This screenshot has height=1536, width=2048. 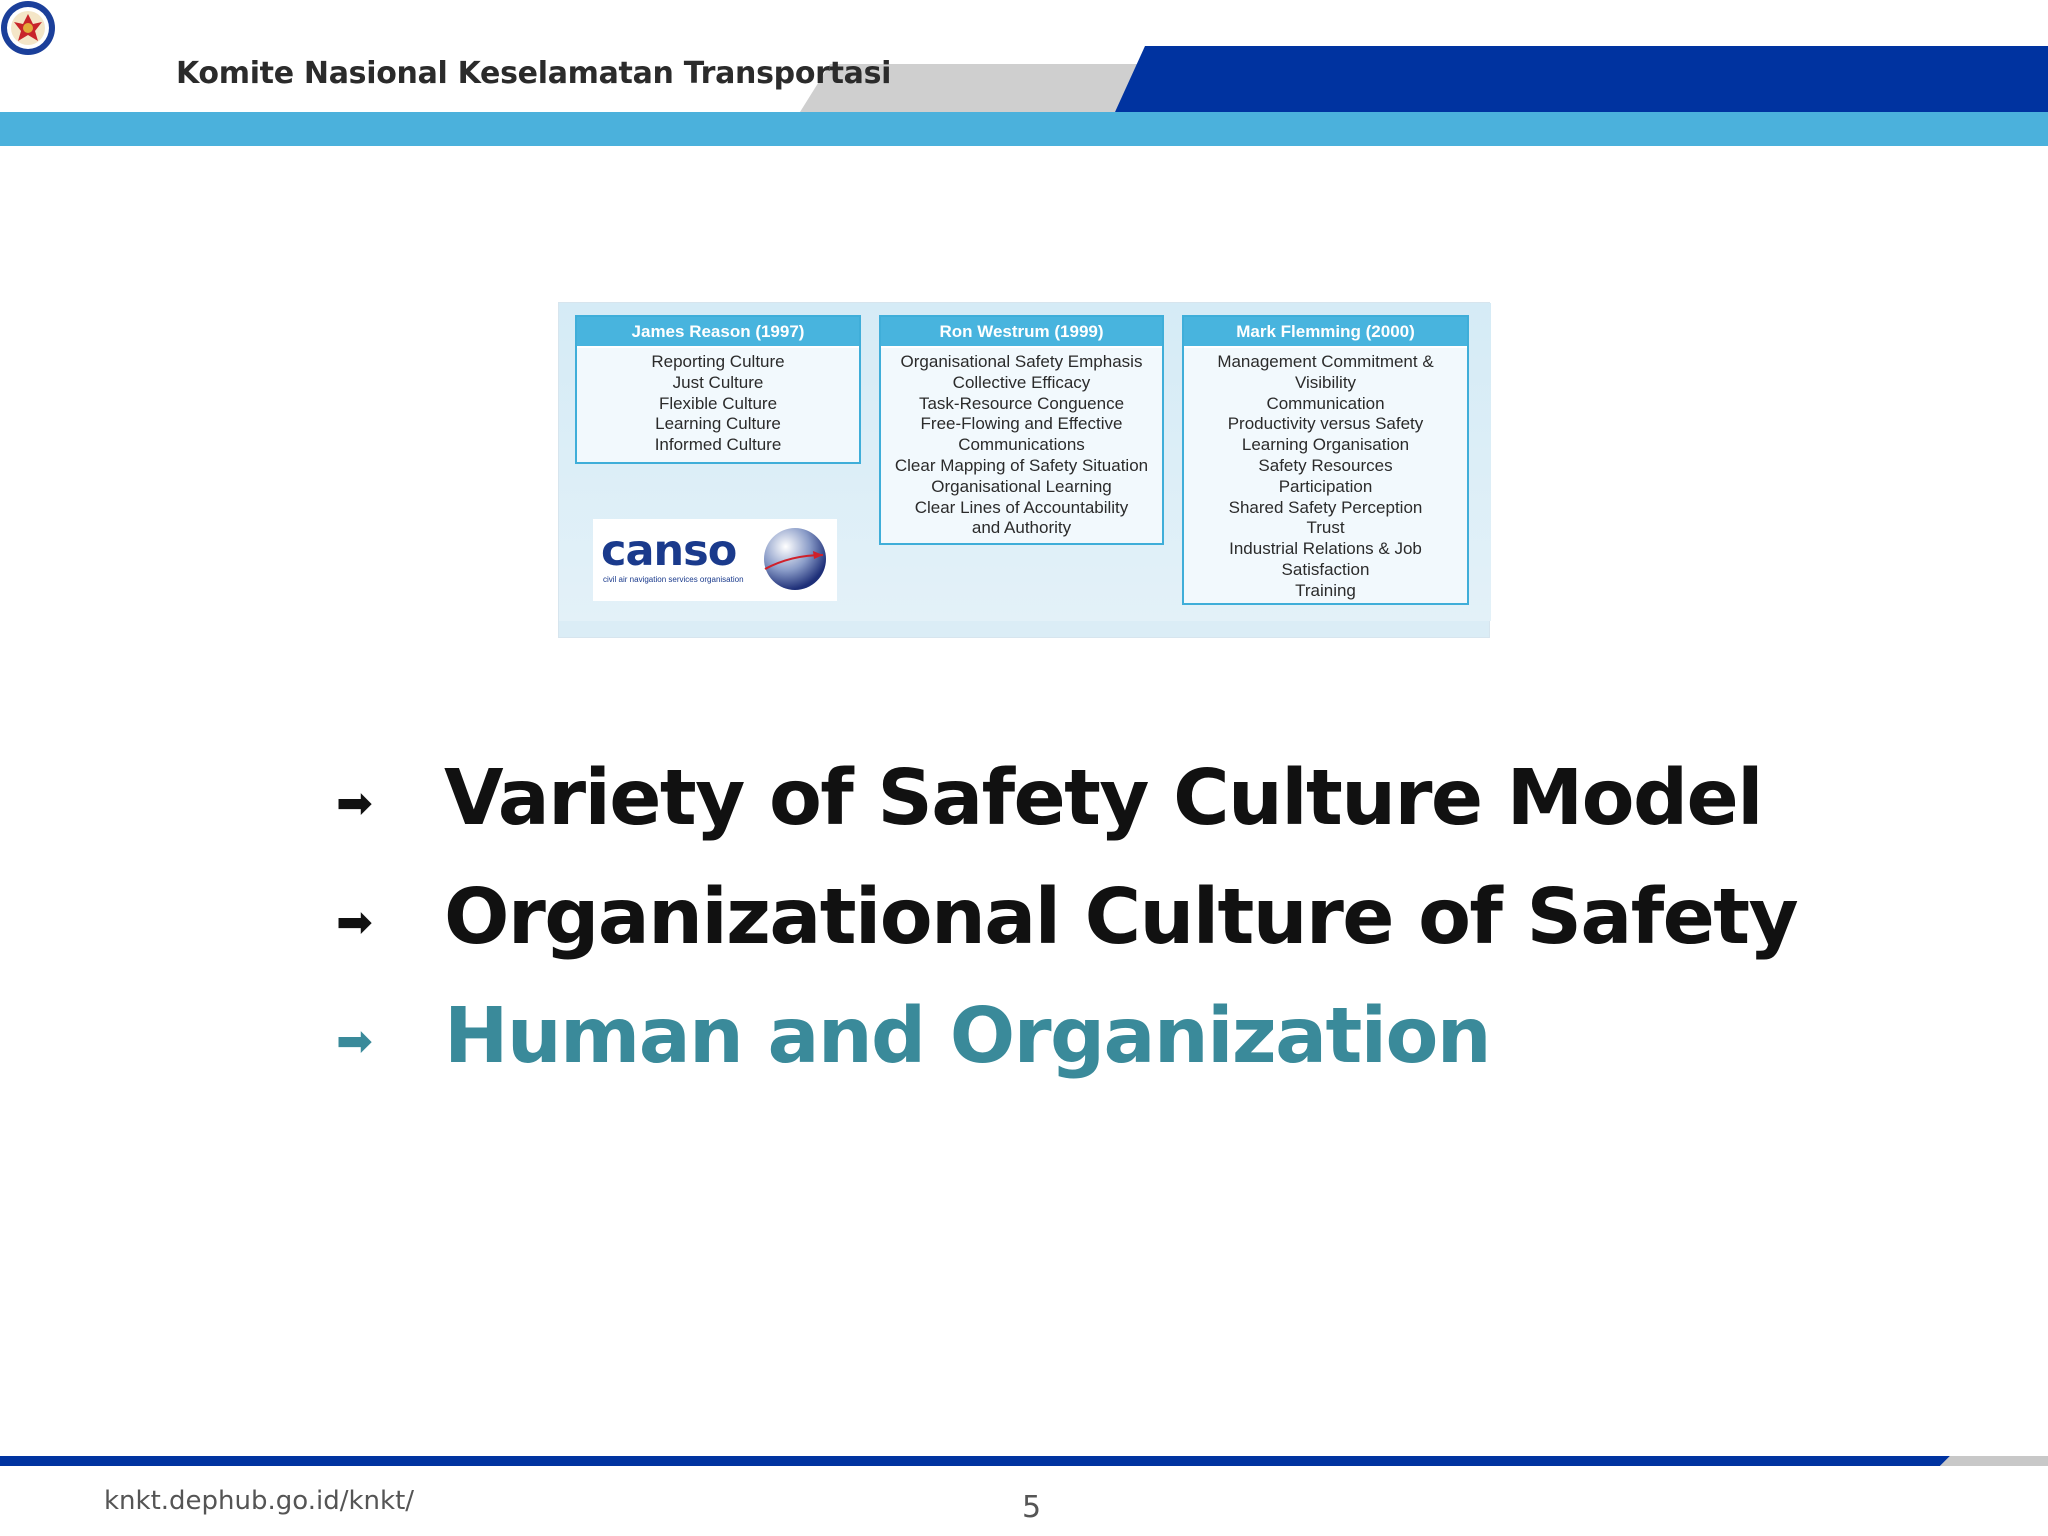 What do you see at coordinates (534, 73) in the screenshot?
I see `organization-name: Komite Nasional Keselamatan Transportasi` at bounding box center [534, 73].